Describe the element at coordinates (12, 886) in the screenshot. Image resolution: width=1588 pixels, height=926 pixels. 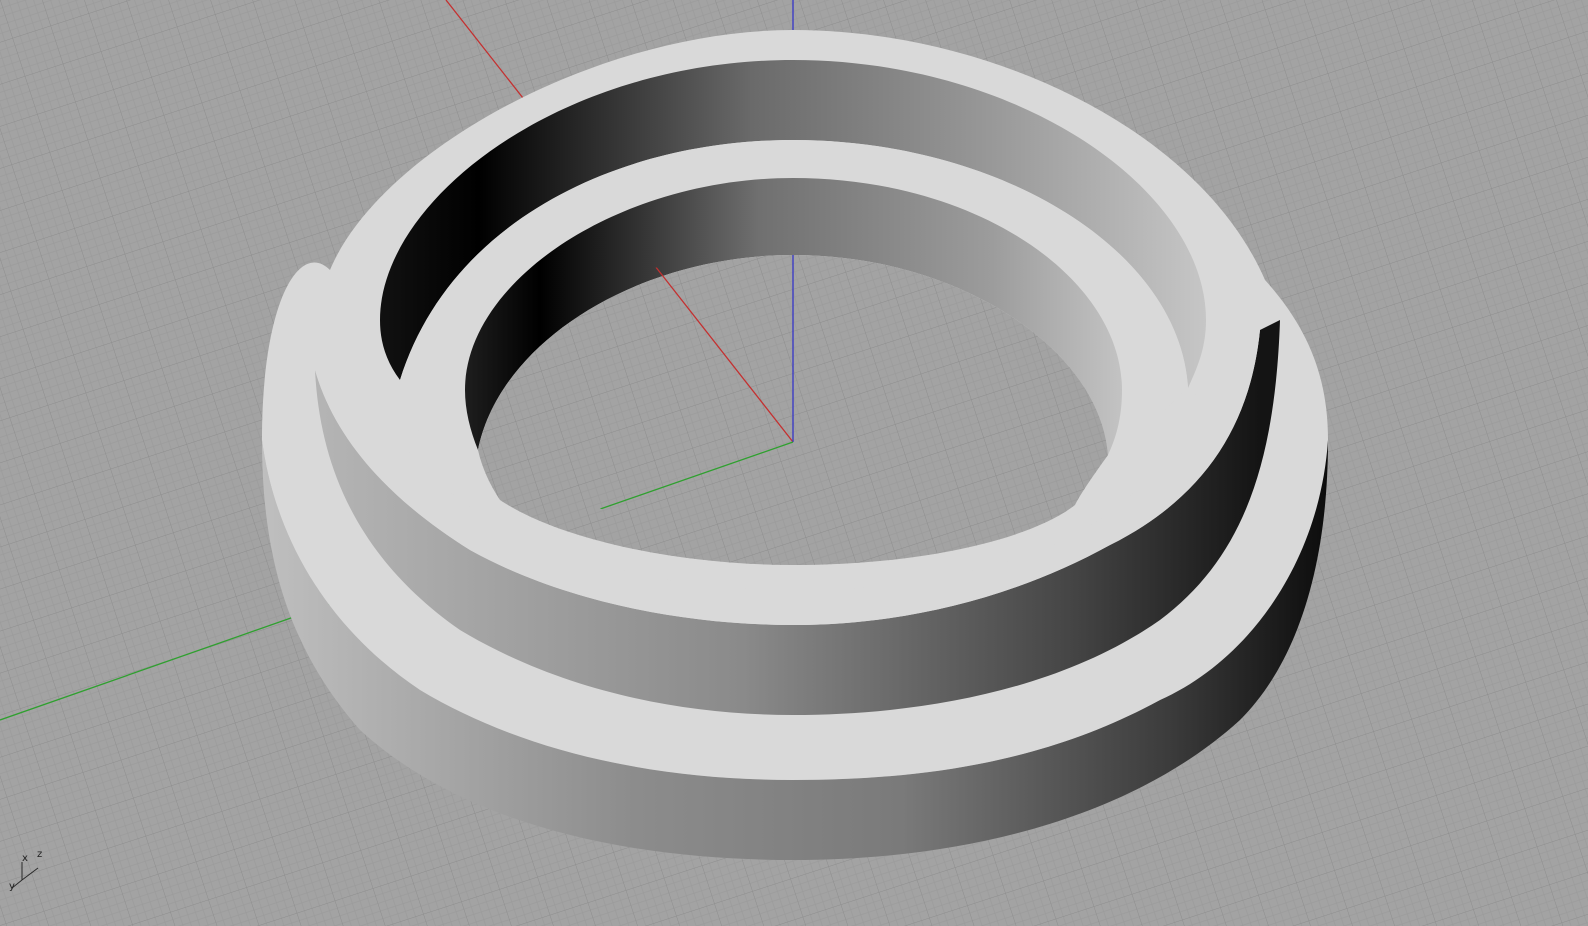
I see `gizmo-y-label: y` at that location.